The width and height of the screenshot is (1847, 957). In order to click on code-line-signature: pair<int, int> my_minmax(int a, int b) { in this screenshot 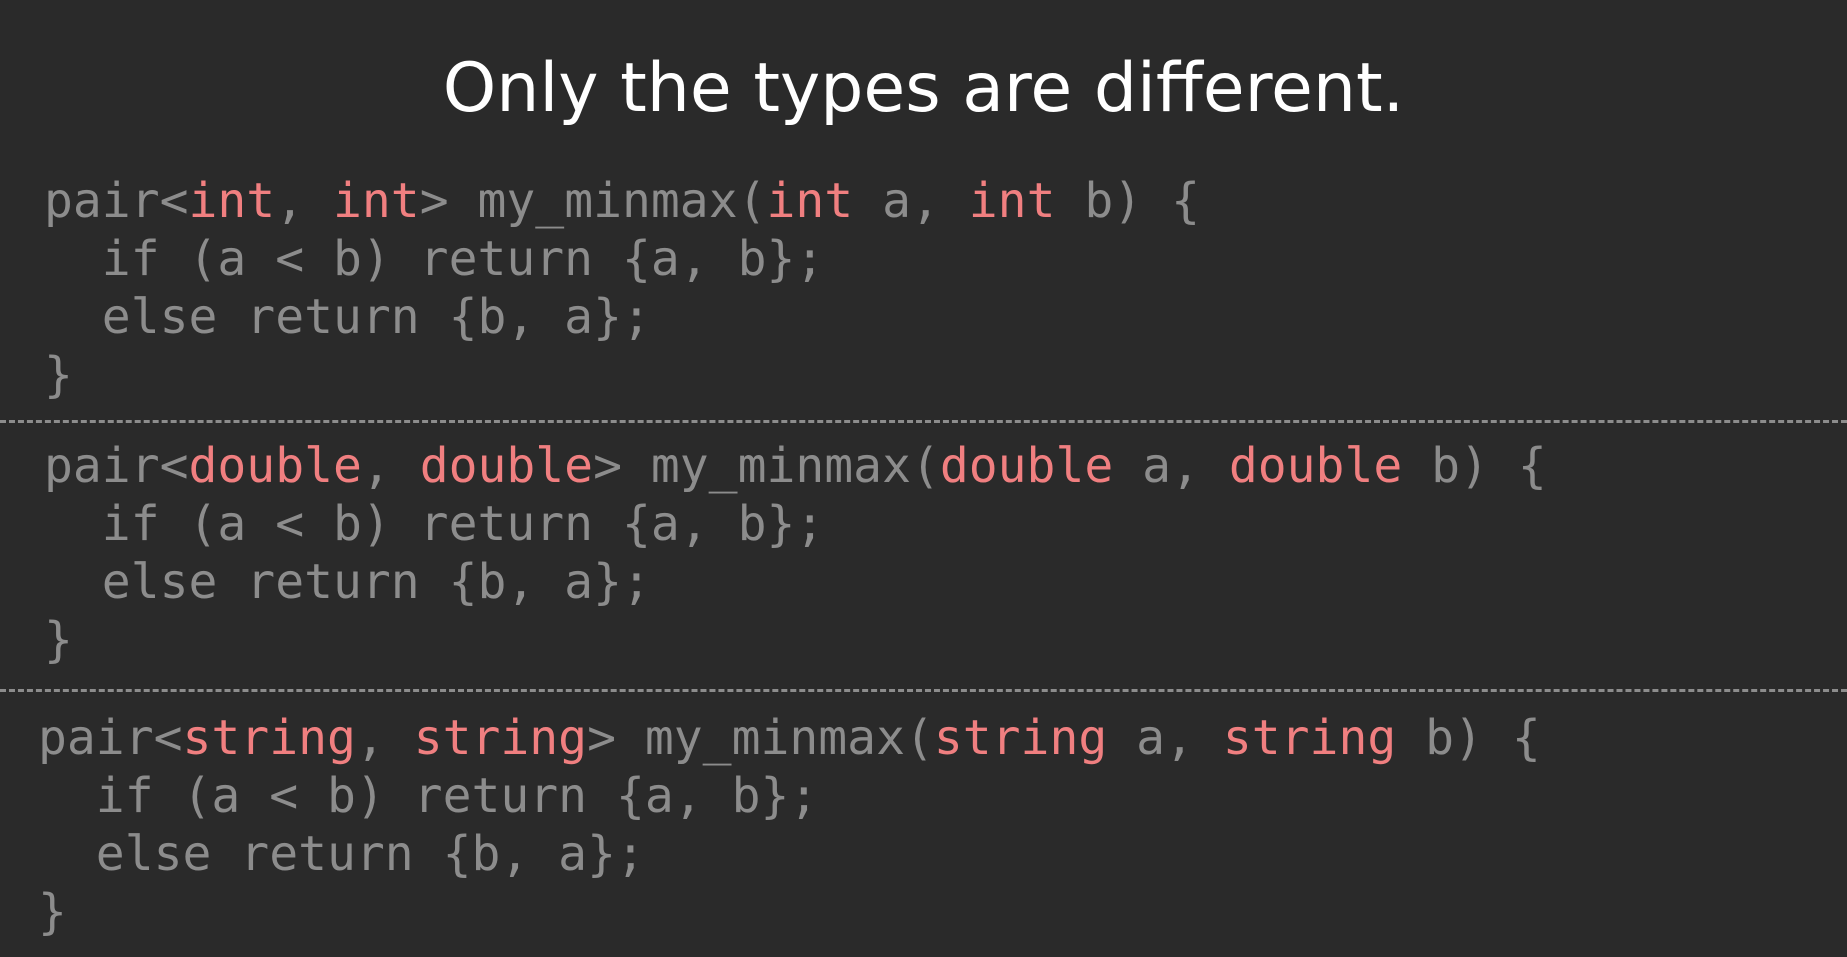, I will do `click(622, 201)`.